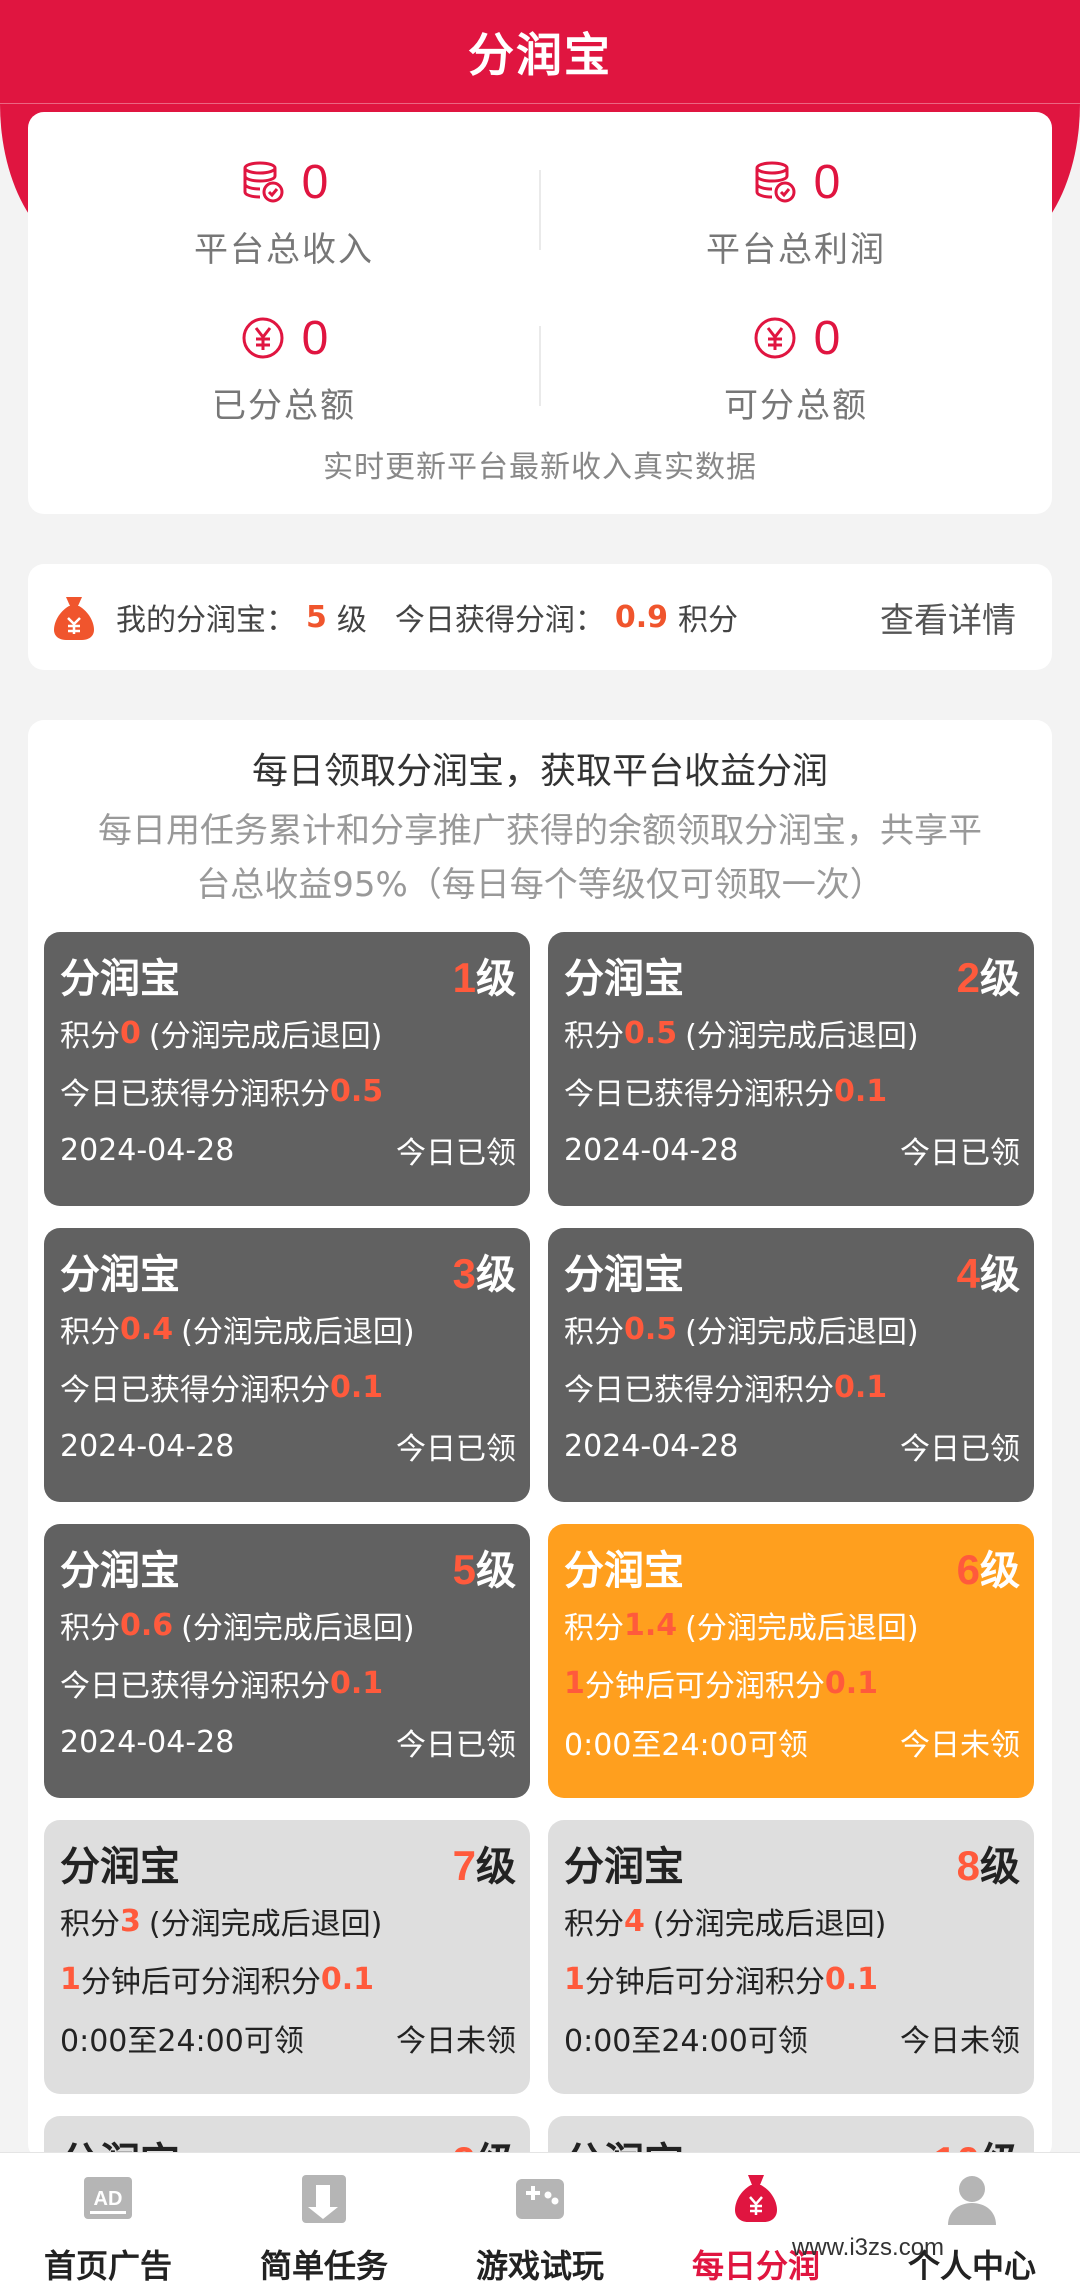 This screenshot has width=1080, height=2291. Describe the element at coordinates (634, 1921) in the screenshot. I see `tile-points-value: 4` at that location.